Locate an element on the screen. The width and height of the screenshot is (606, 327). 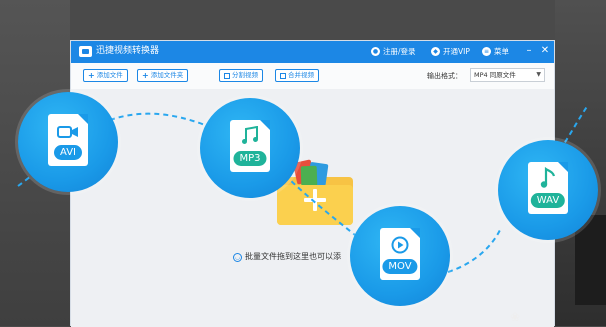
mp3-file-icon: MP3 is located at coordinates (250, 146).